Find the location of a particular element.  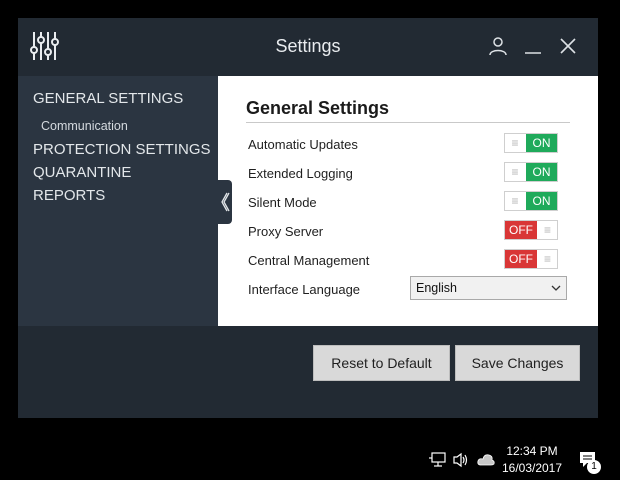

central-management-toggle: OFF ≡ is located at coordinates (531, 259).